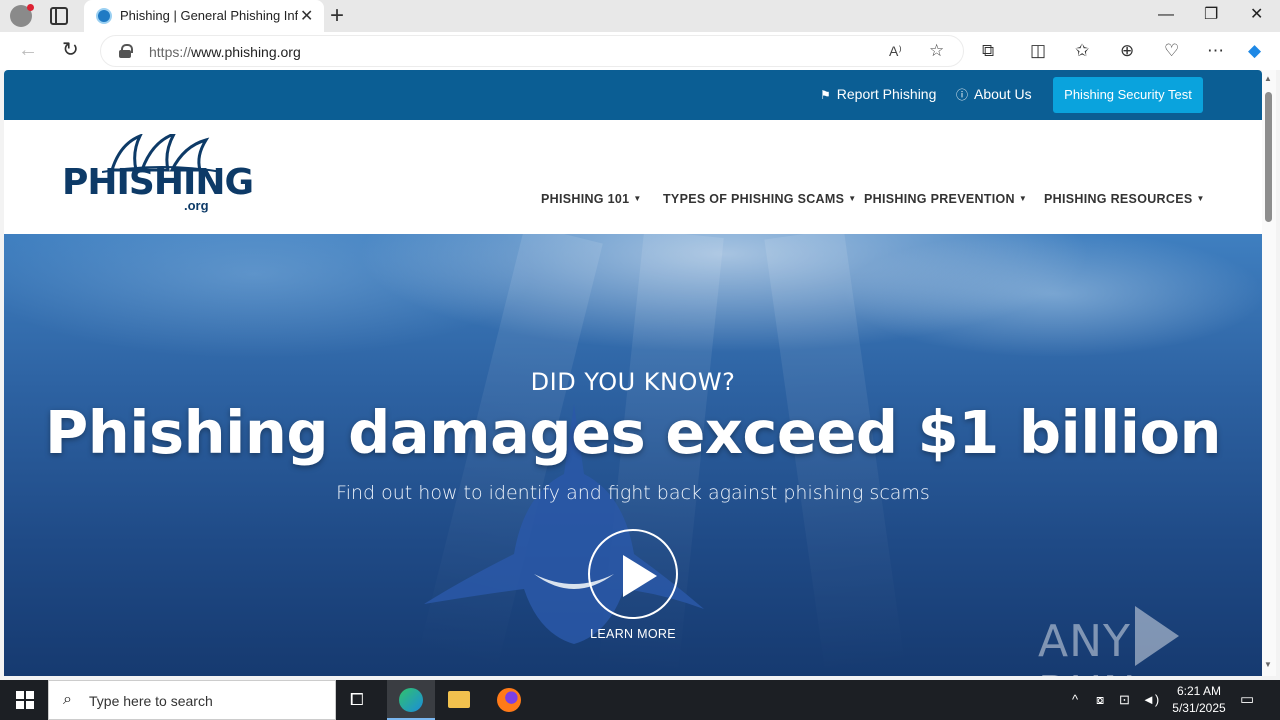 This screenshot has width=1280, height=720. What do you see at coordinates (1082, 51) in the screenshot?
I see `favorites-icon: ✩` at bounding box center [1082, 51].